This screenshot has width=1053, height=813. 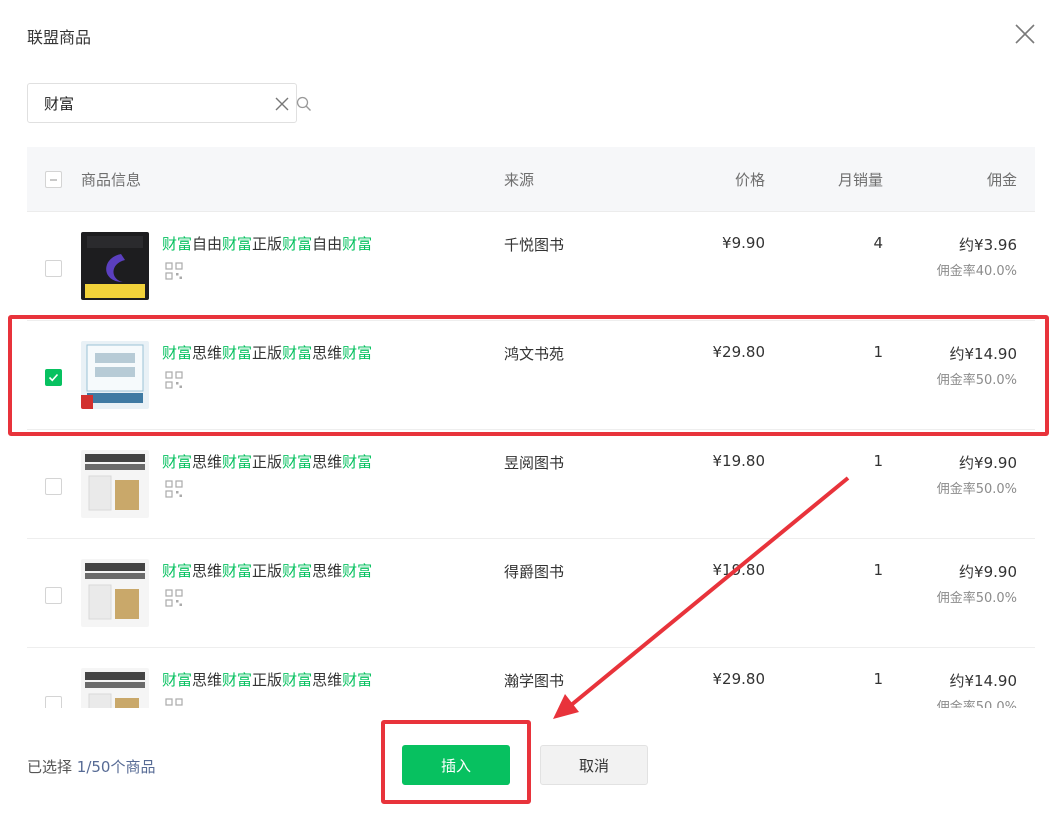 I want to click on product-monthly-sales: 4, so click(x=878, y=243).